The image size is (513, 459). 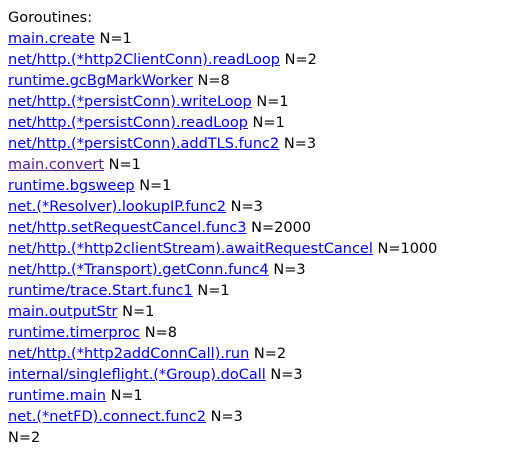 What do you see at coordinates (128, 354) in the screenshot?
I see `goroutine-function-link: net/http.(*http2addConnCall).run` at bounding box center [128, 354].